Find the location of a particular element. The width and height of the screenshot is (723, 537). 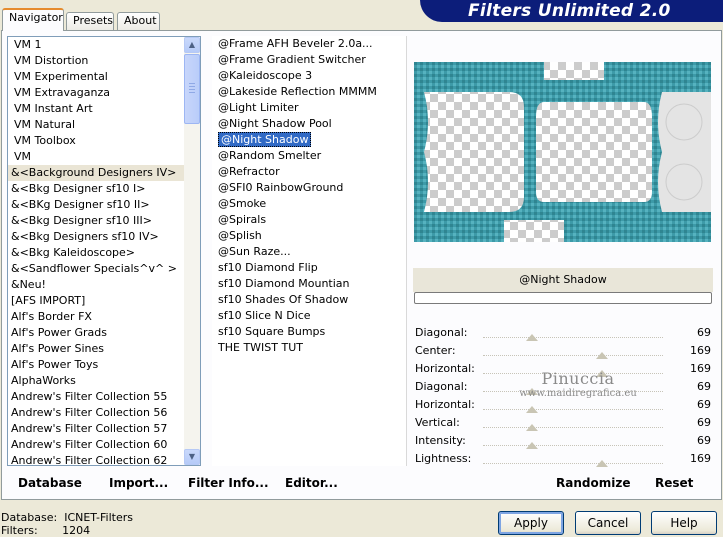

filter-item: sf10 Diamond Flip is located at coordinates (309, 268).